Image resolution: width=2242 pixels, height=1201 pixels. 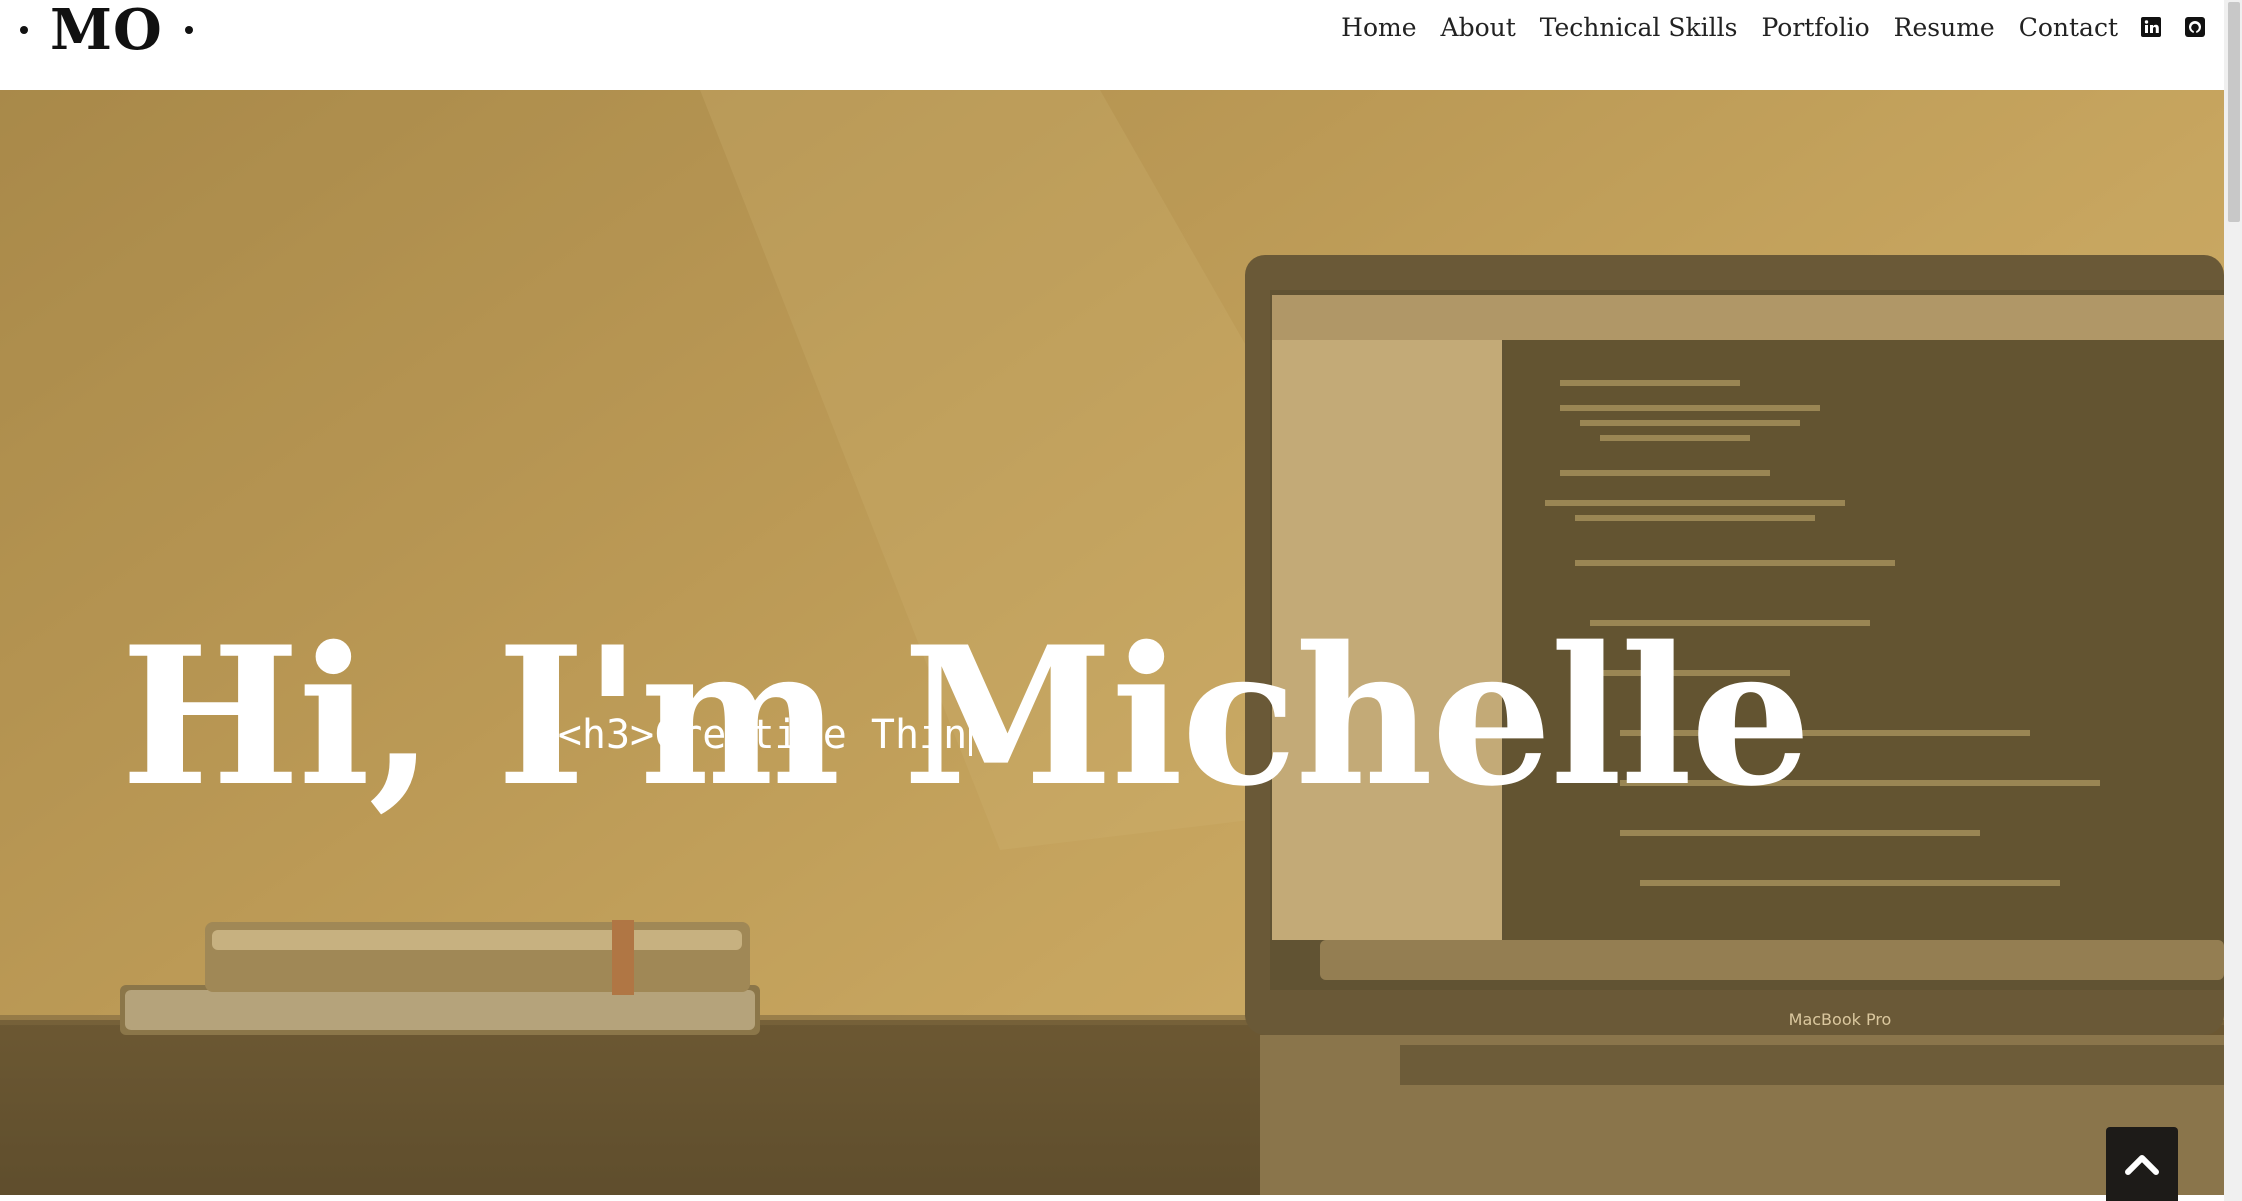 What do you see at coordinates (762, 735) in the screenshot?
I see `typed-text: <h3>Creative Thin` at bounding box center [762, 735].